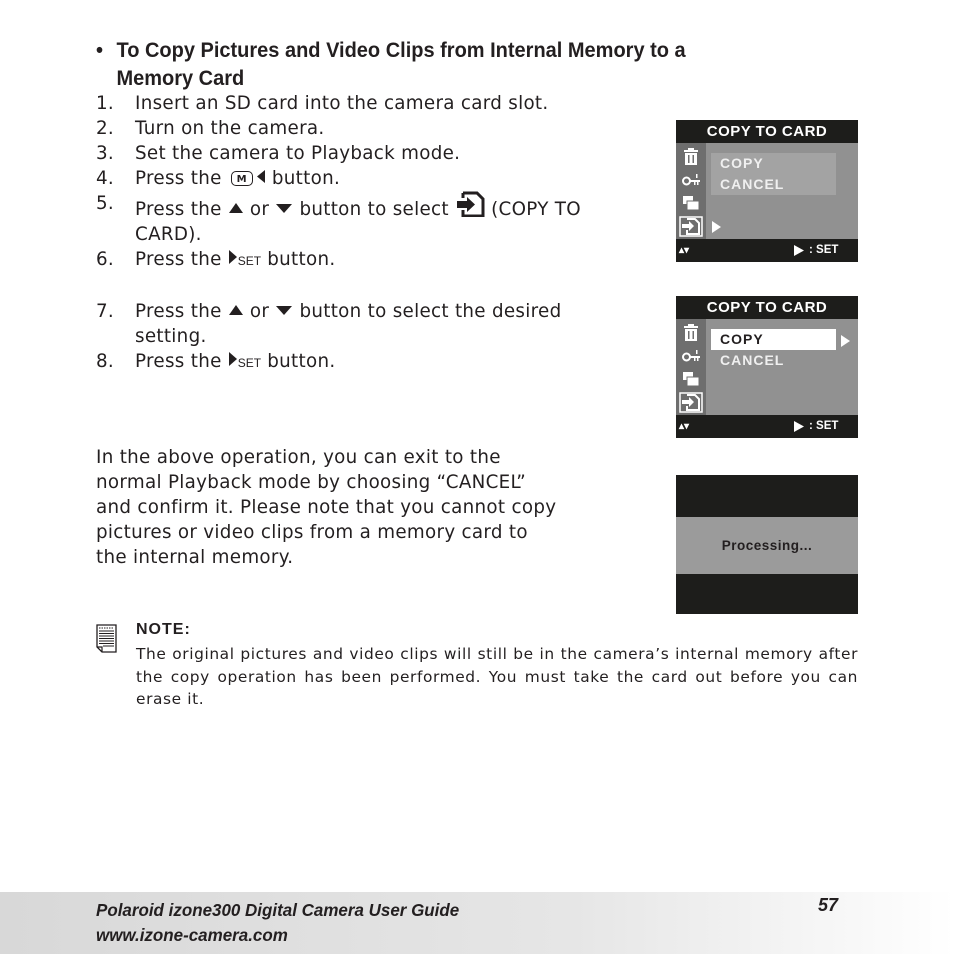  What do you see at coordinates (716, 227) in the screenshot?
I see `pointer-arrow-icon` at bounding box center [716, 227].